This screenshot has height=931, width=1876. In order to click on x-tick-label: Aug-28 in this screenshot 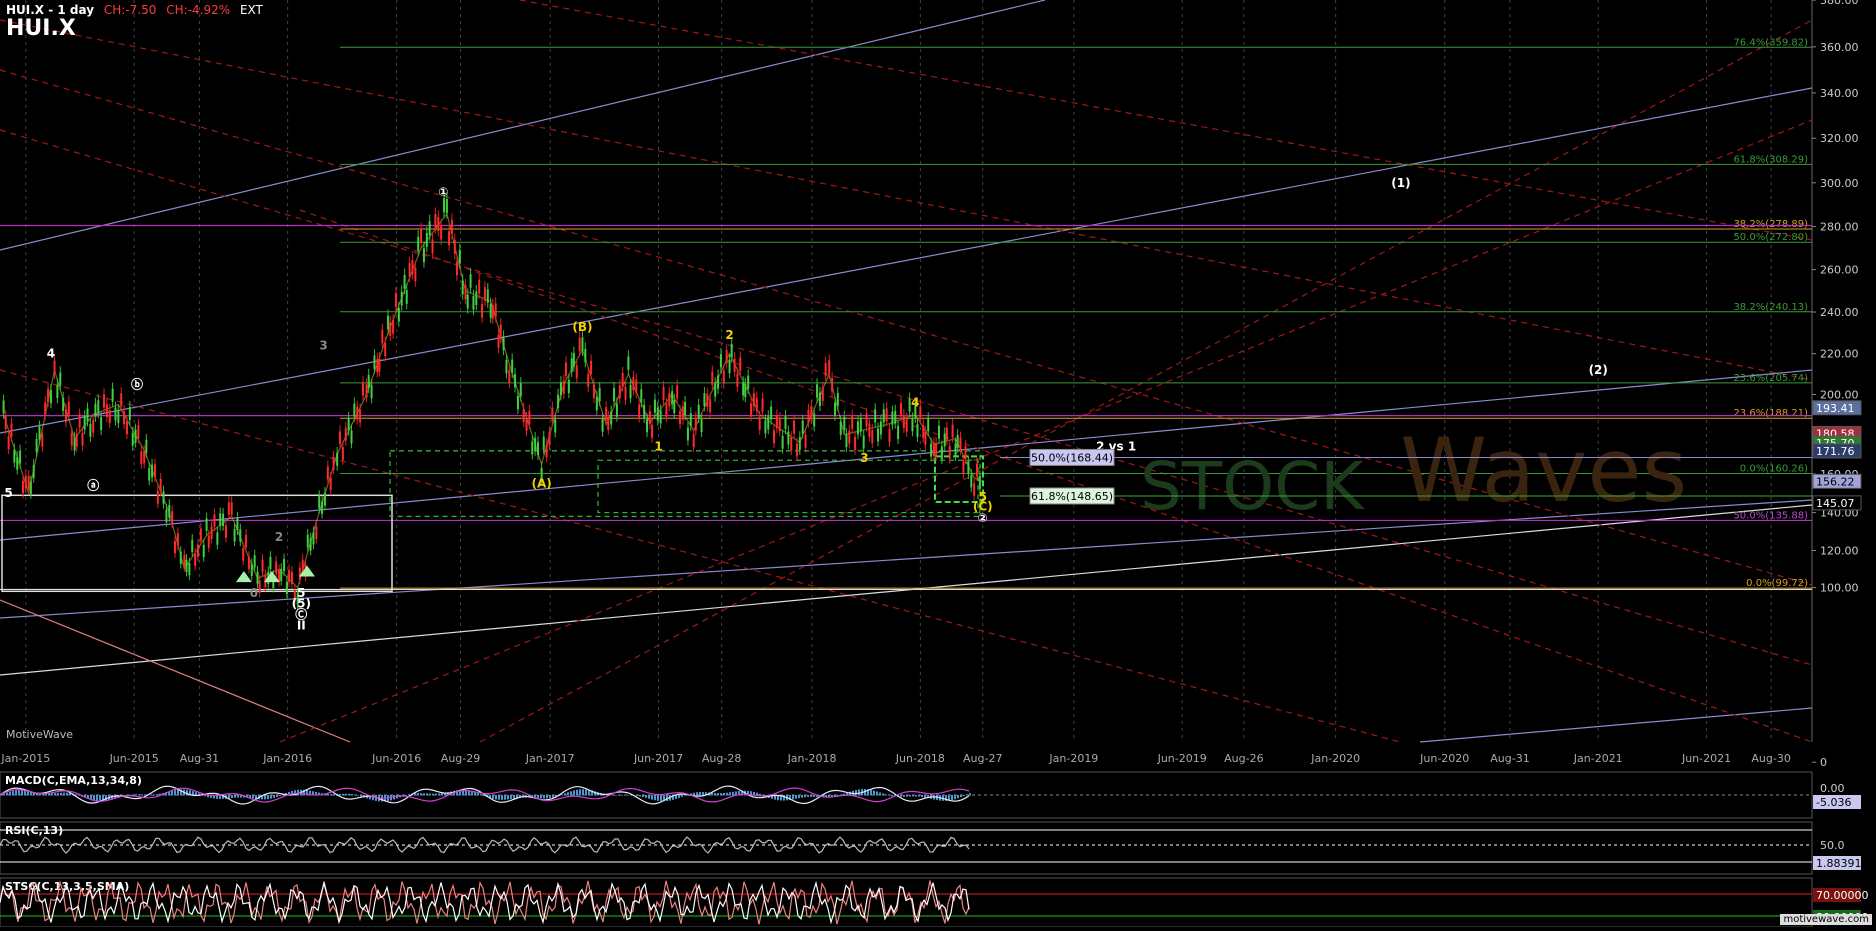, I will do `click(721, 758)`.